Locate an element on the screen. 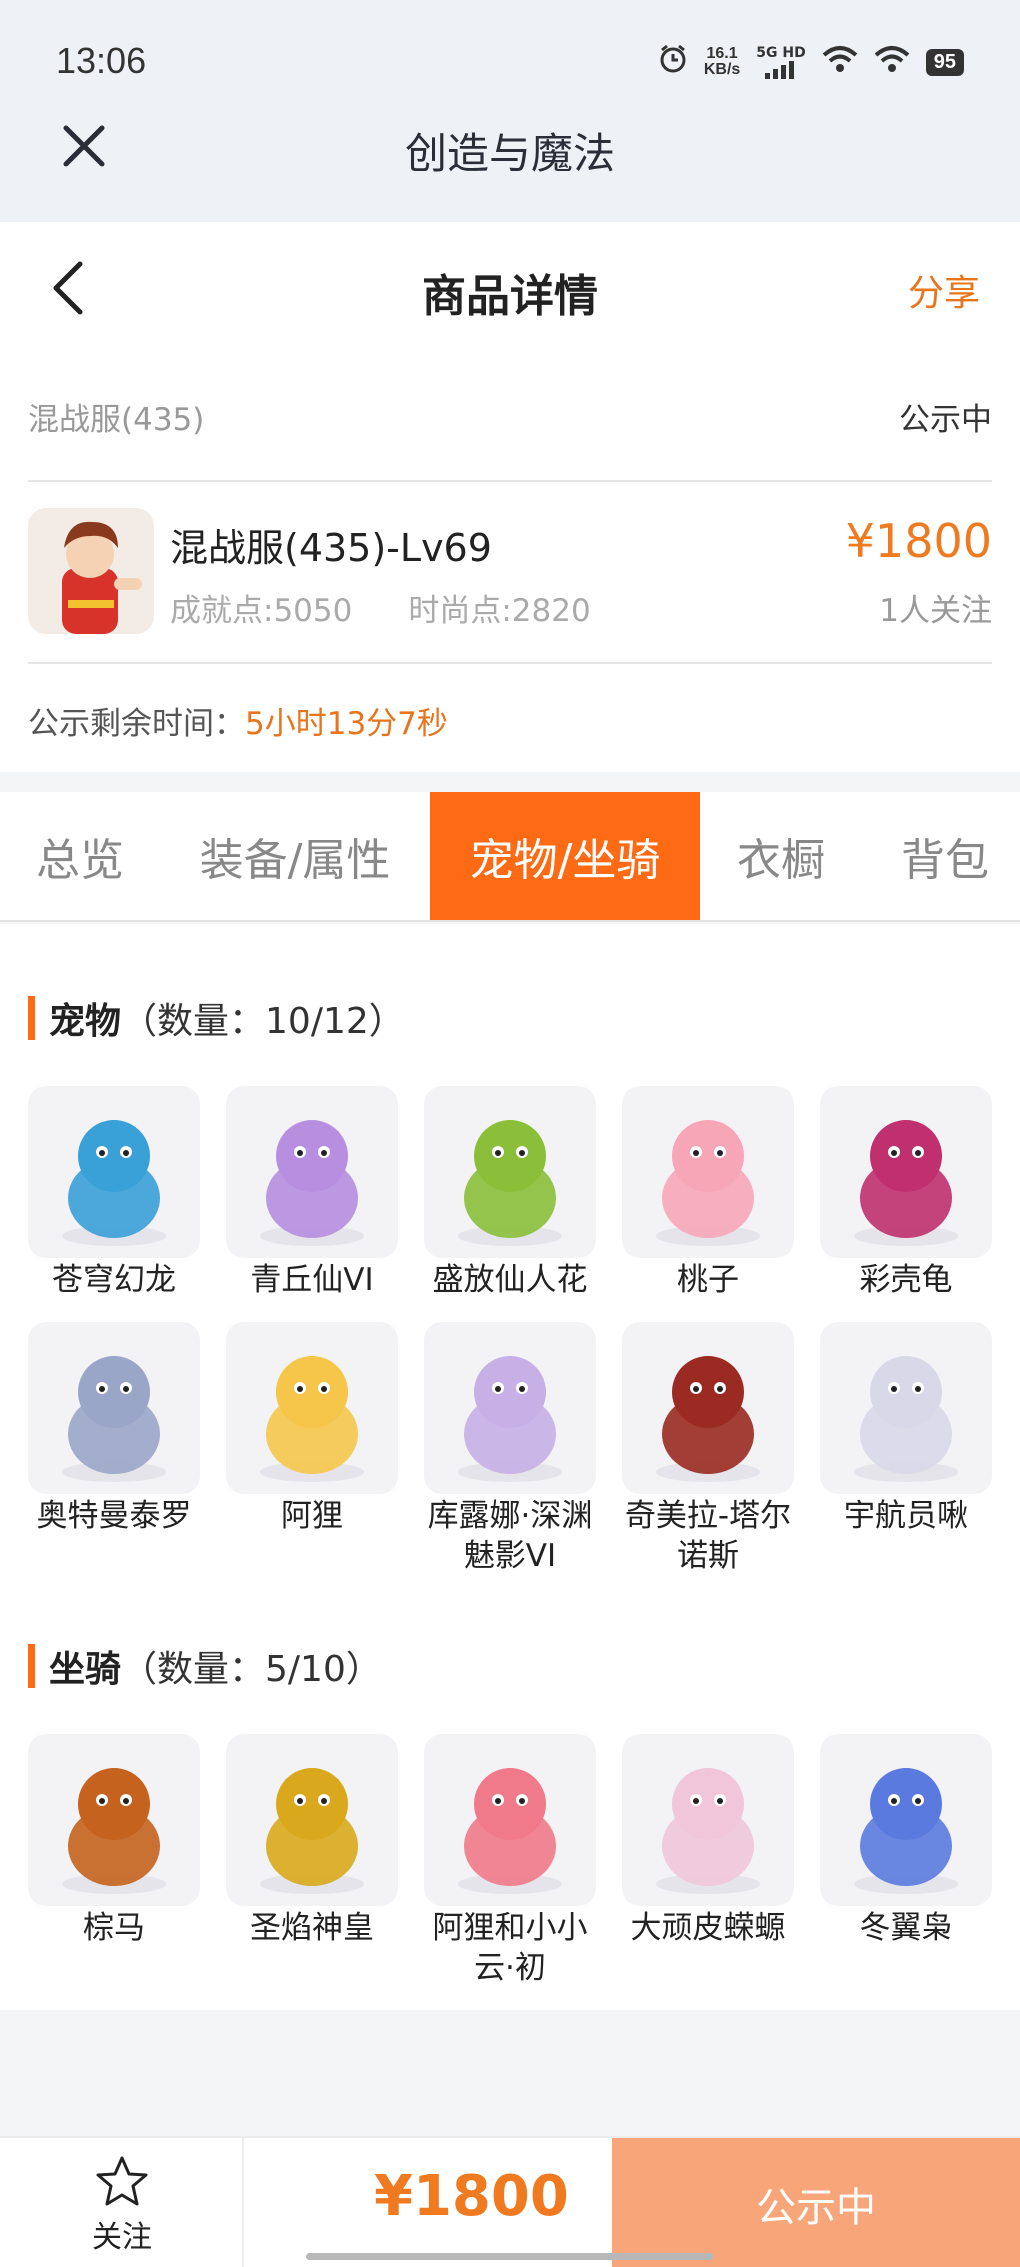 The width and height of the screenshot is (1020, 2267). listing-status: 公示中 is located at coordinates (945, 420).